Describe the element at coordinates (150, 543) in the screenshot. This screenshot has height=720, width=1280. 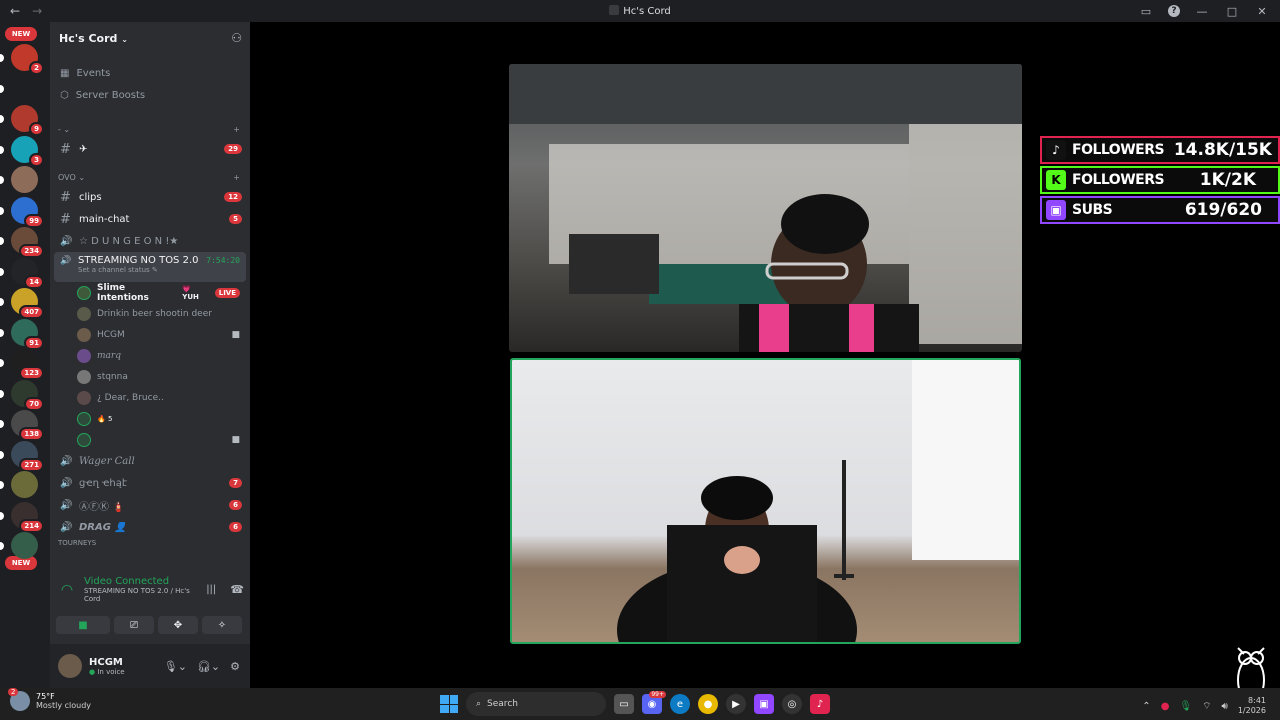
I see `category-tourneys: TOURNEYS` at that location.